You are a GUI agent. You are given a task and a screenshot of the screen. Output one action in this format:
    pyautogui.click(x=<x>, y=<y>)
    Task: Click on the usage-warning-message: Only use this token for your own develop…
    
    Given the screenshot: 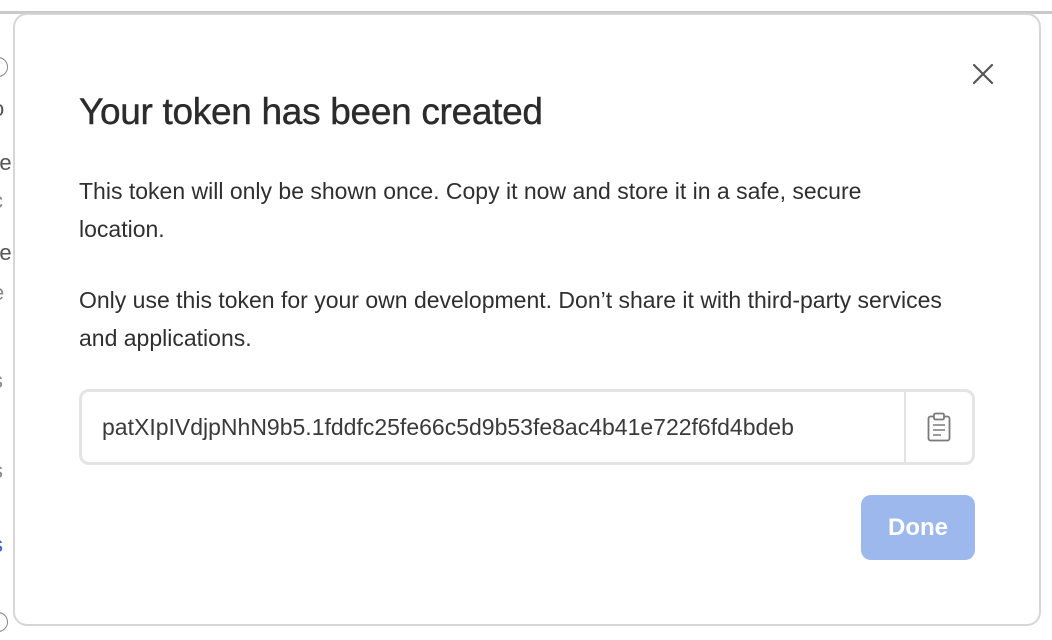 What is the action you would take?
    pyautogui.click(x=510, y=319)
    